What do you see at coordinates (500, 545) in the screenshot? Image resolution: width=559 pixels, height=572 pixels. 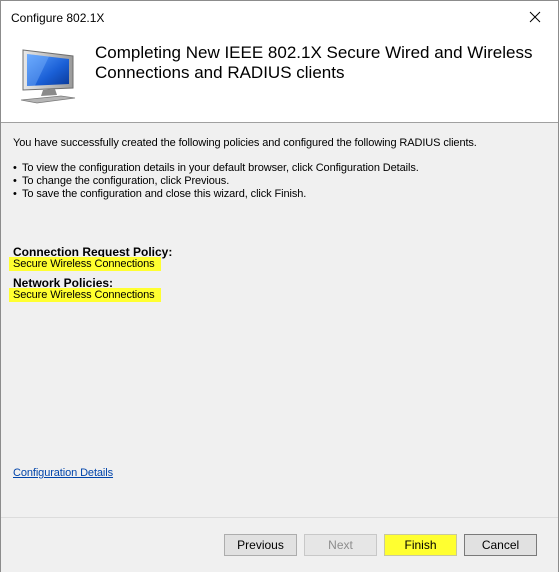 I see `cancel-button: Cancel` at bounding box center [500, 545].